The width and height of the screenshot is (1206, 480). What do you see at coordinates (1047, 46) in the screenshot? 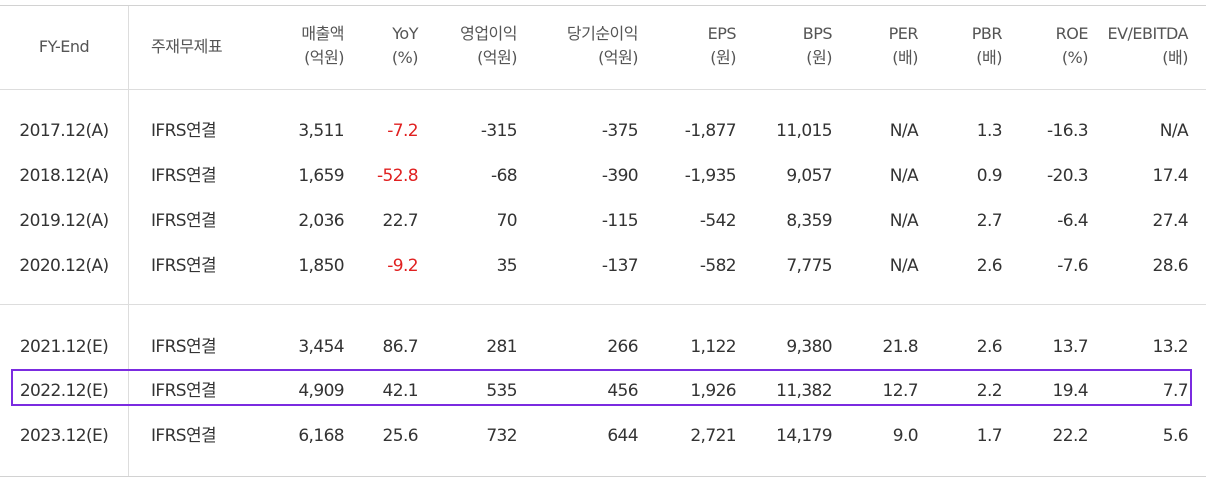
I see `header-roe: ROE (%)` at bounding box center [1047, 46].